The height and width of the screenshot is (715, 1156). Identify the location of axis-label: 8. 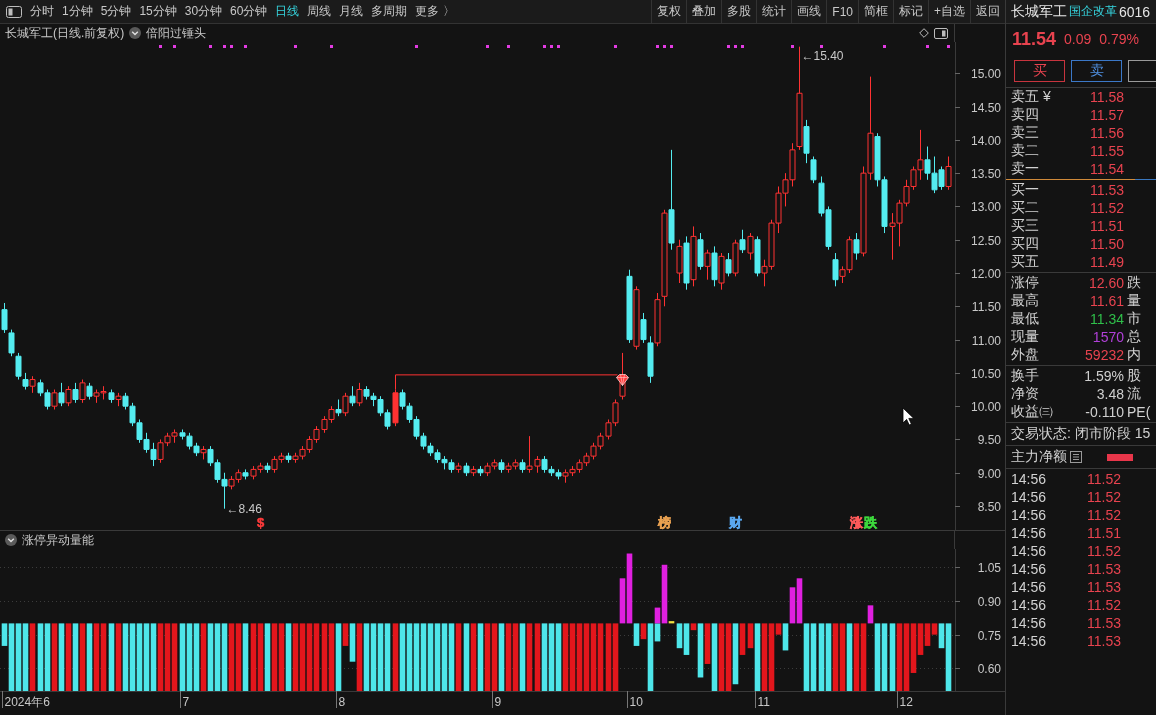
(342, 702).